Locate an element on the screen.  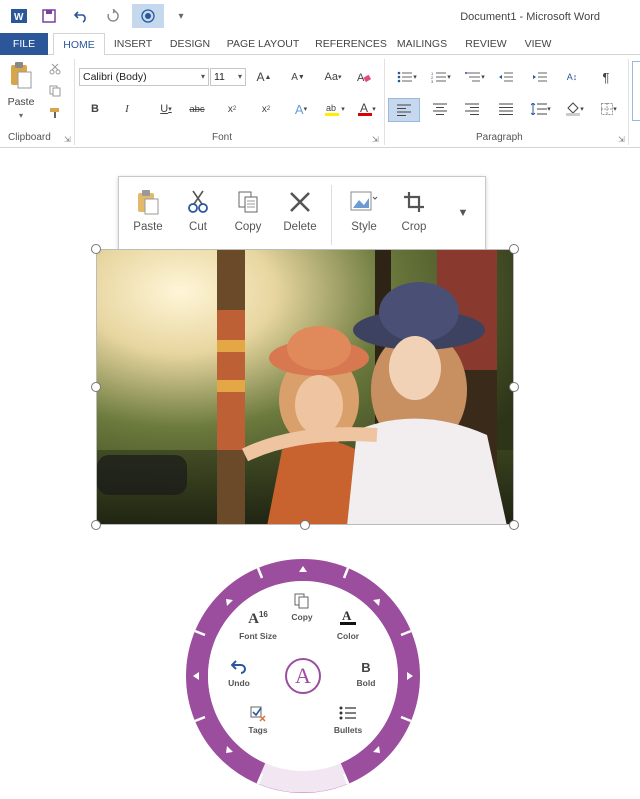
paste-label: Paste is located at coordinates (21, 102).